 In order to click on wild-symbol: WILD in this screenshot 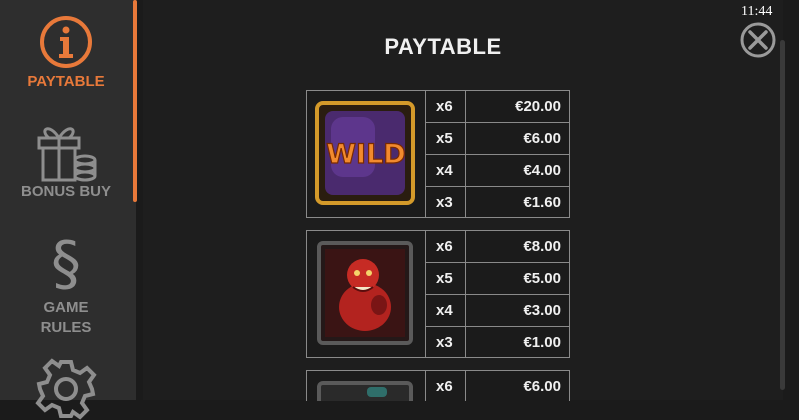, I will do `click(366, 154)`.